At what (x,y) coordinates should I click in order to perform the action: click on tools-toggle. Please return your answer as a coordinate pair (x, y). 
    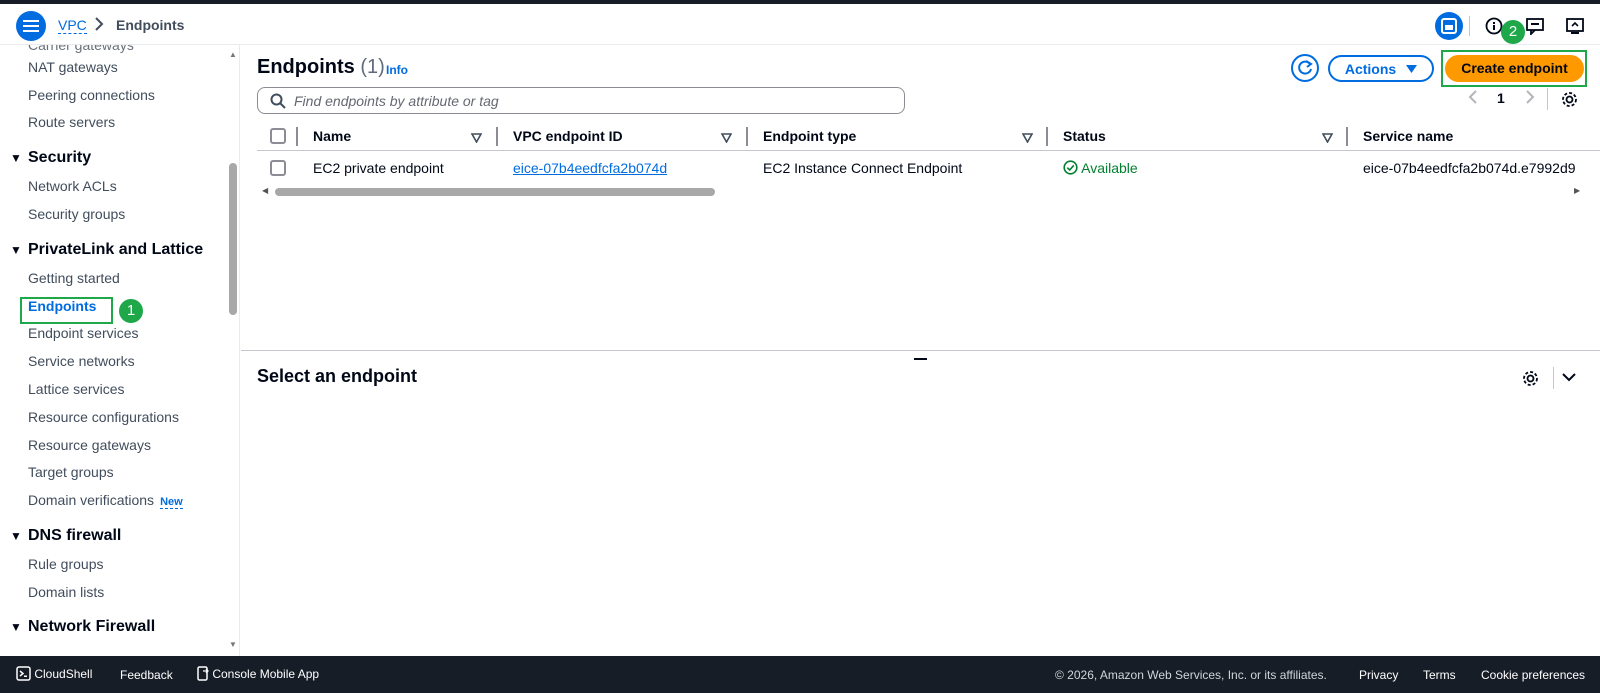
    Looking at the image, I should click on (1575, 26).